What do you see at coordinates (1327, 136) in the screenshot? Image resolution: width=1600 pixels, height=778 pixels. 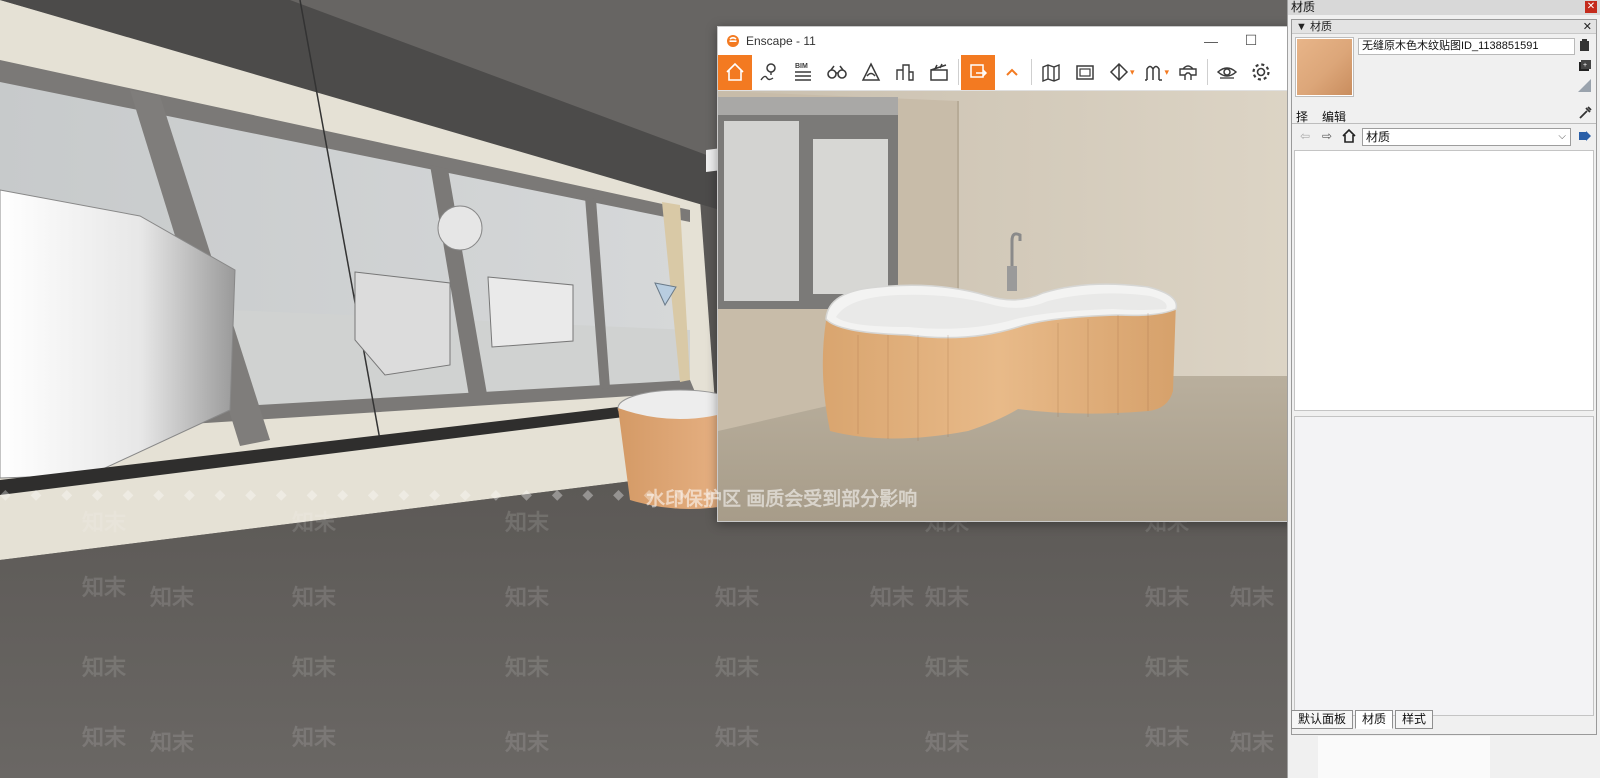 I see `forward-icon: ⇨` at bounding box center [1327, 136].